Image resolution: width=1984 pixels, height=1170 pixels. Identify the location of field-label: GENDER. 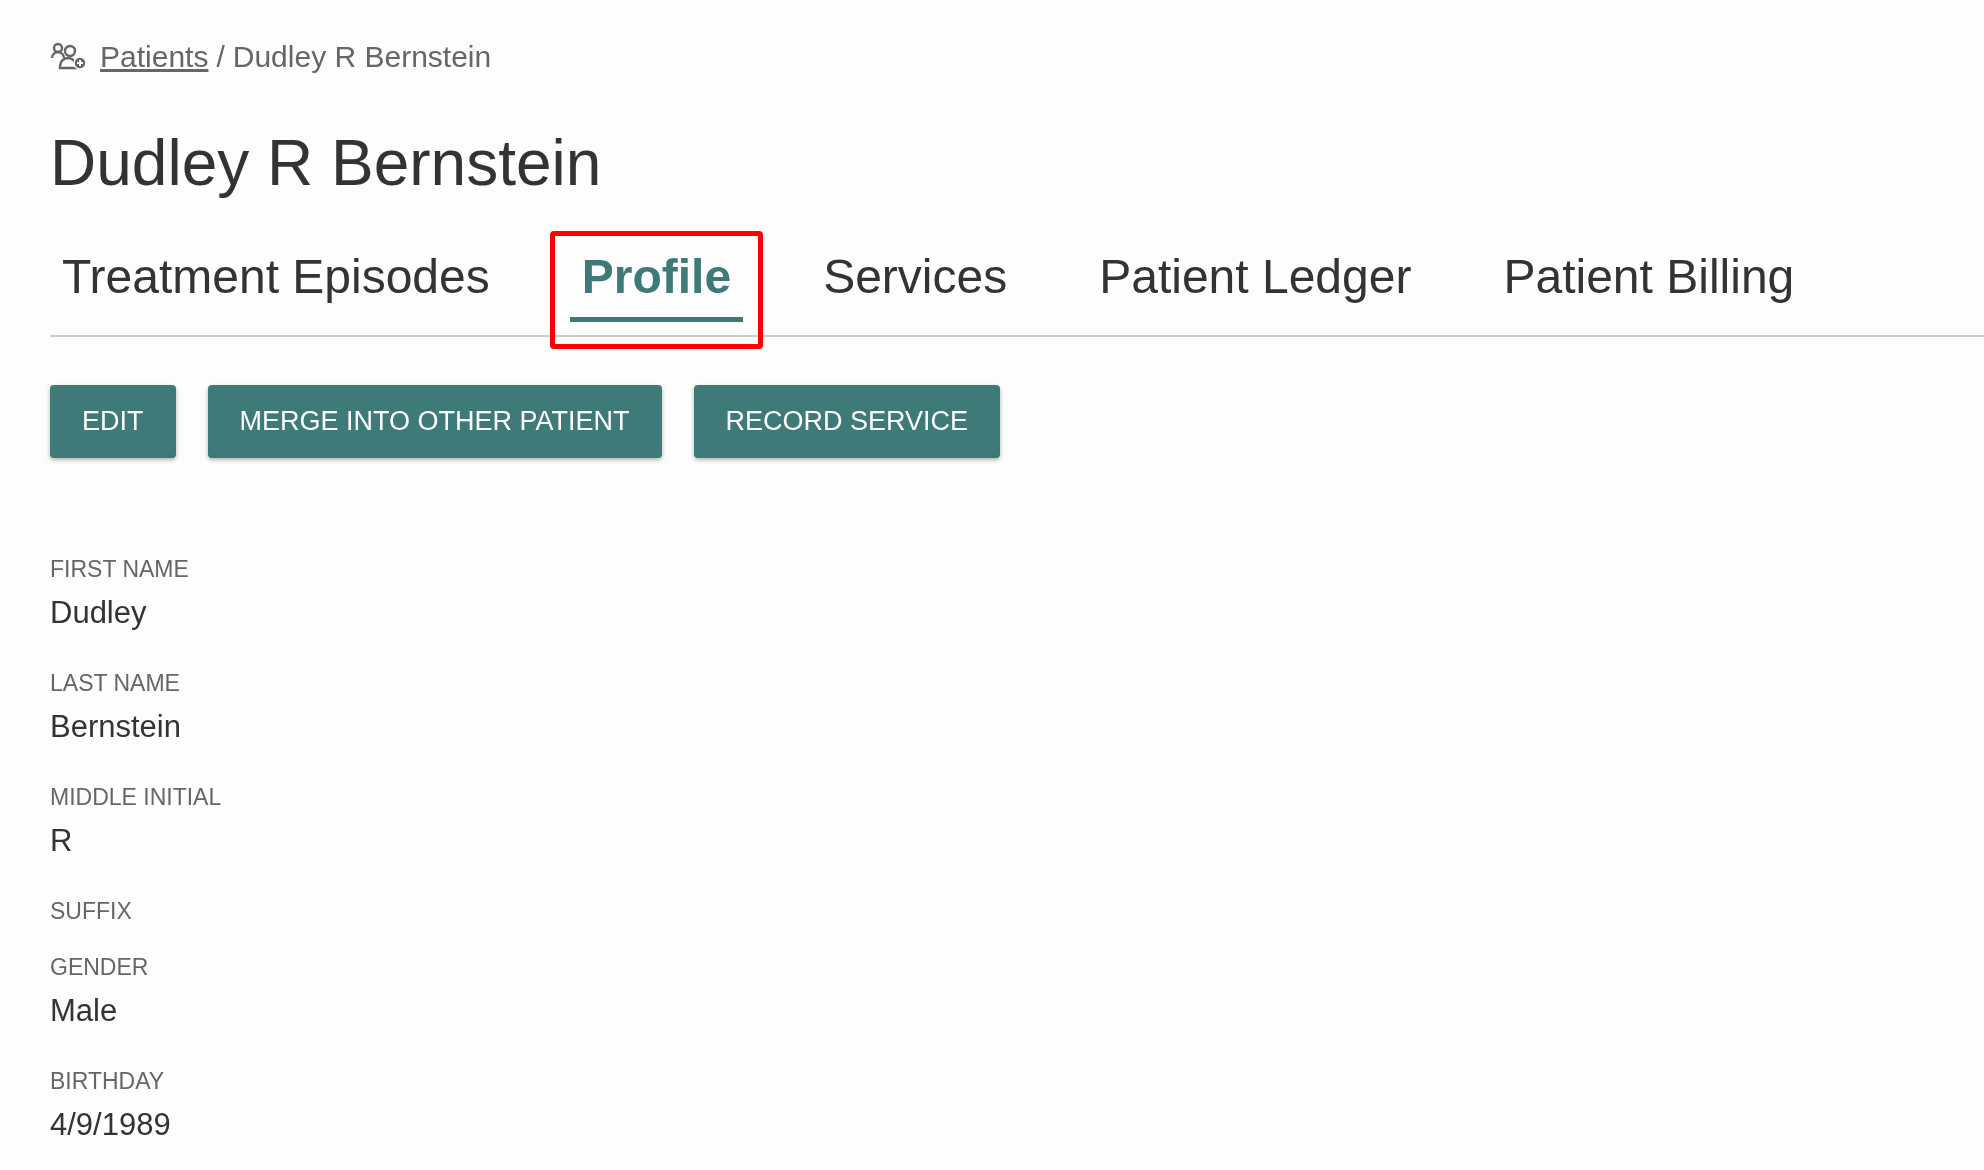
(100, 967).